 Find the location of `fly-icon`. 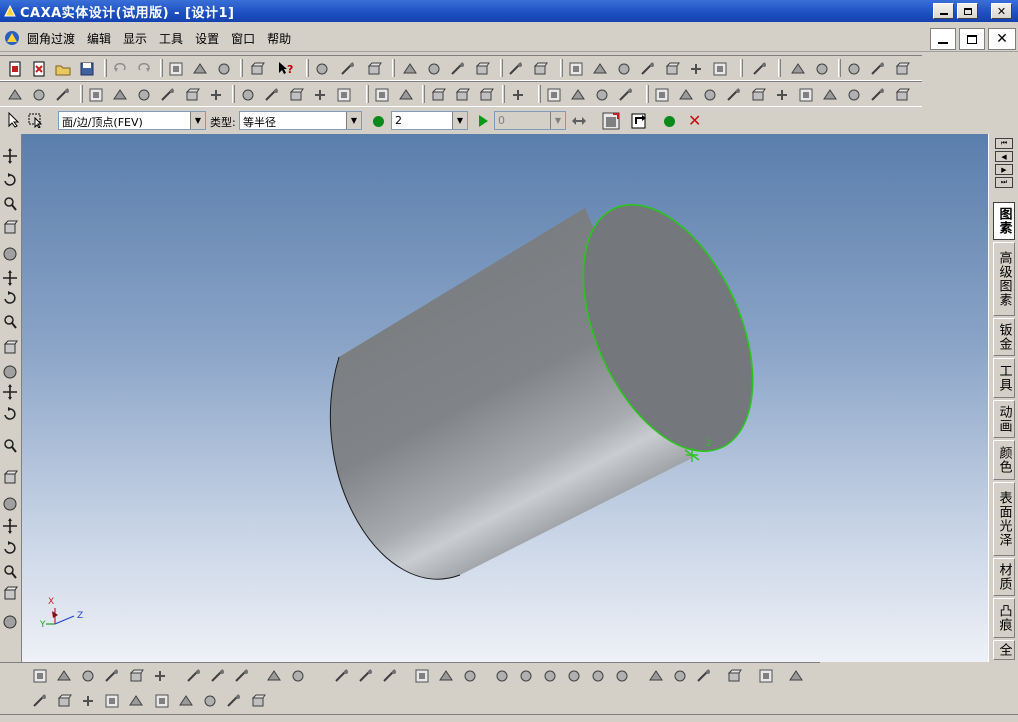

fly-icon is located at coordinates (10, 348).